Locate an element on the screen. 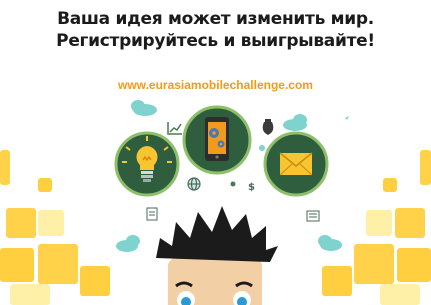  phone-gear-icon is located at coordinates (217, 140).